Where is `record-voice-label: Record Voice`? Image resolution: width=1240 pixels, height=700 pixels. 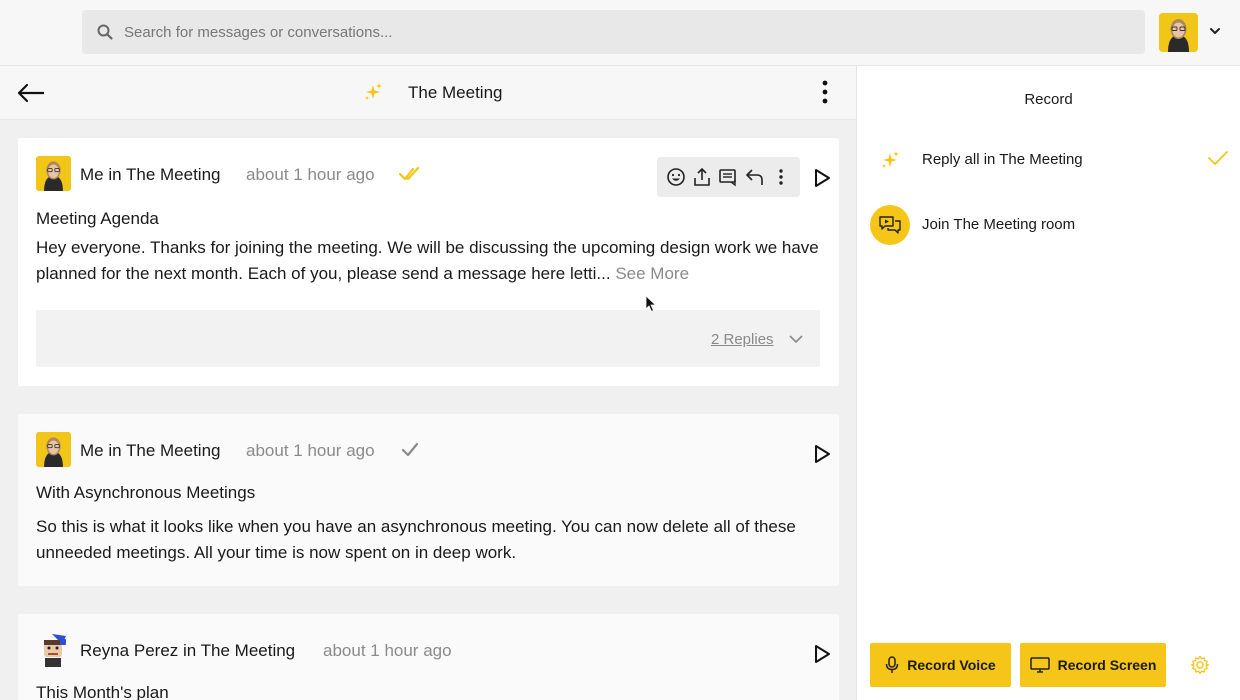 record-voice-label: Record Voice is located at coordinates (951, 665).